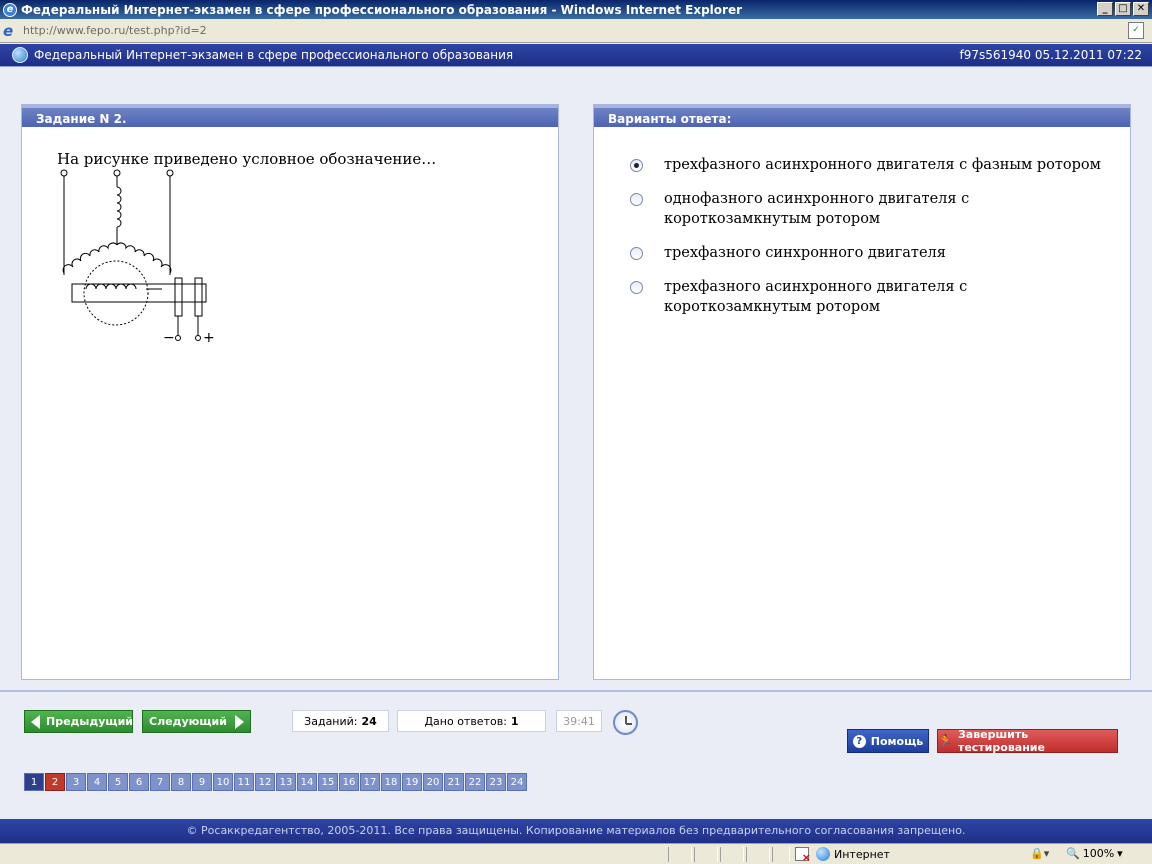 This screenshot has height=864, width=1152. I want to click on page-button: 9, so click(202, 782).